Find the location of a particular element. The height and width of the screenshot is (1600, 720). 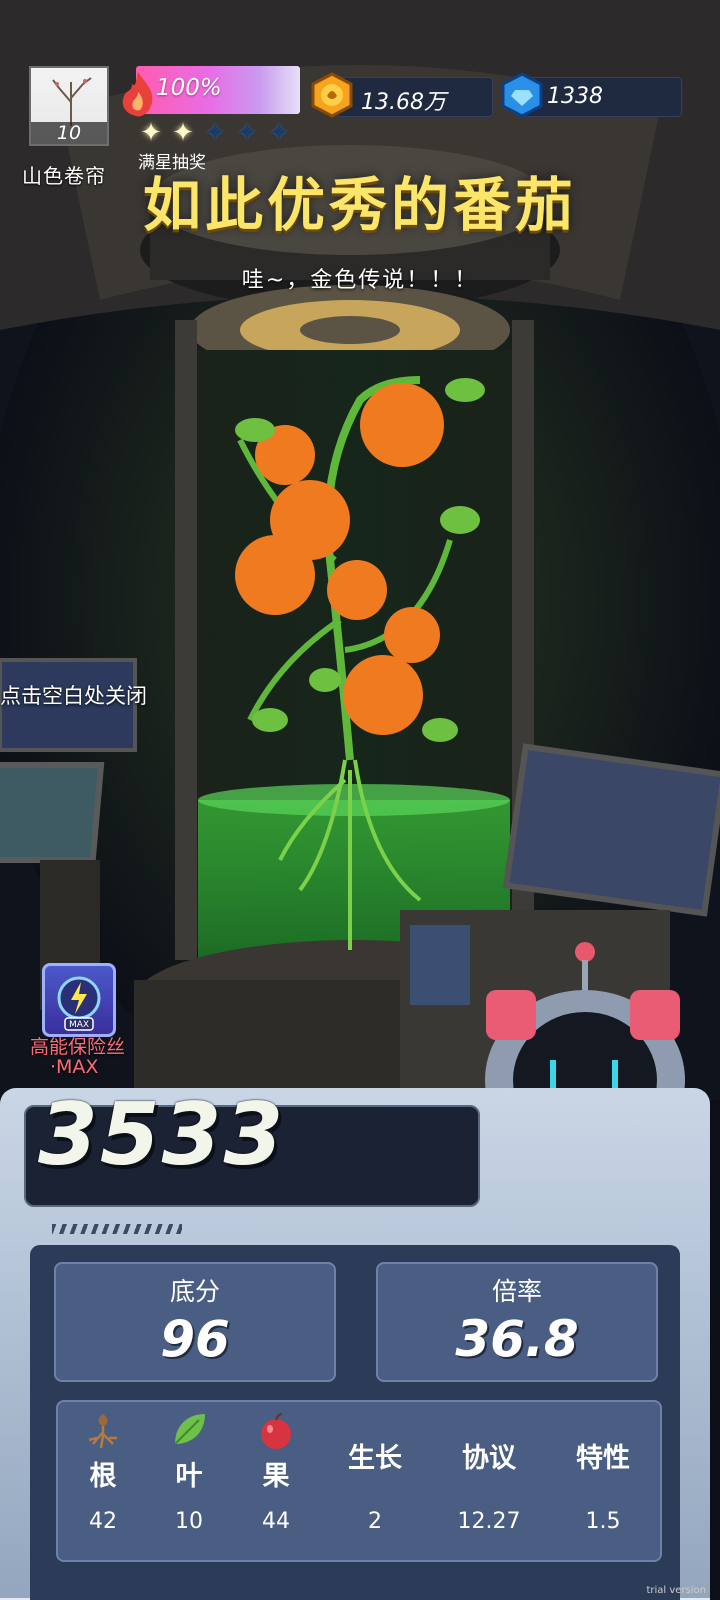

buff-name: 高能保险丝 is located at coordinates (78, 1047).